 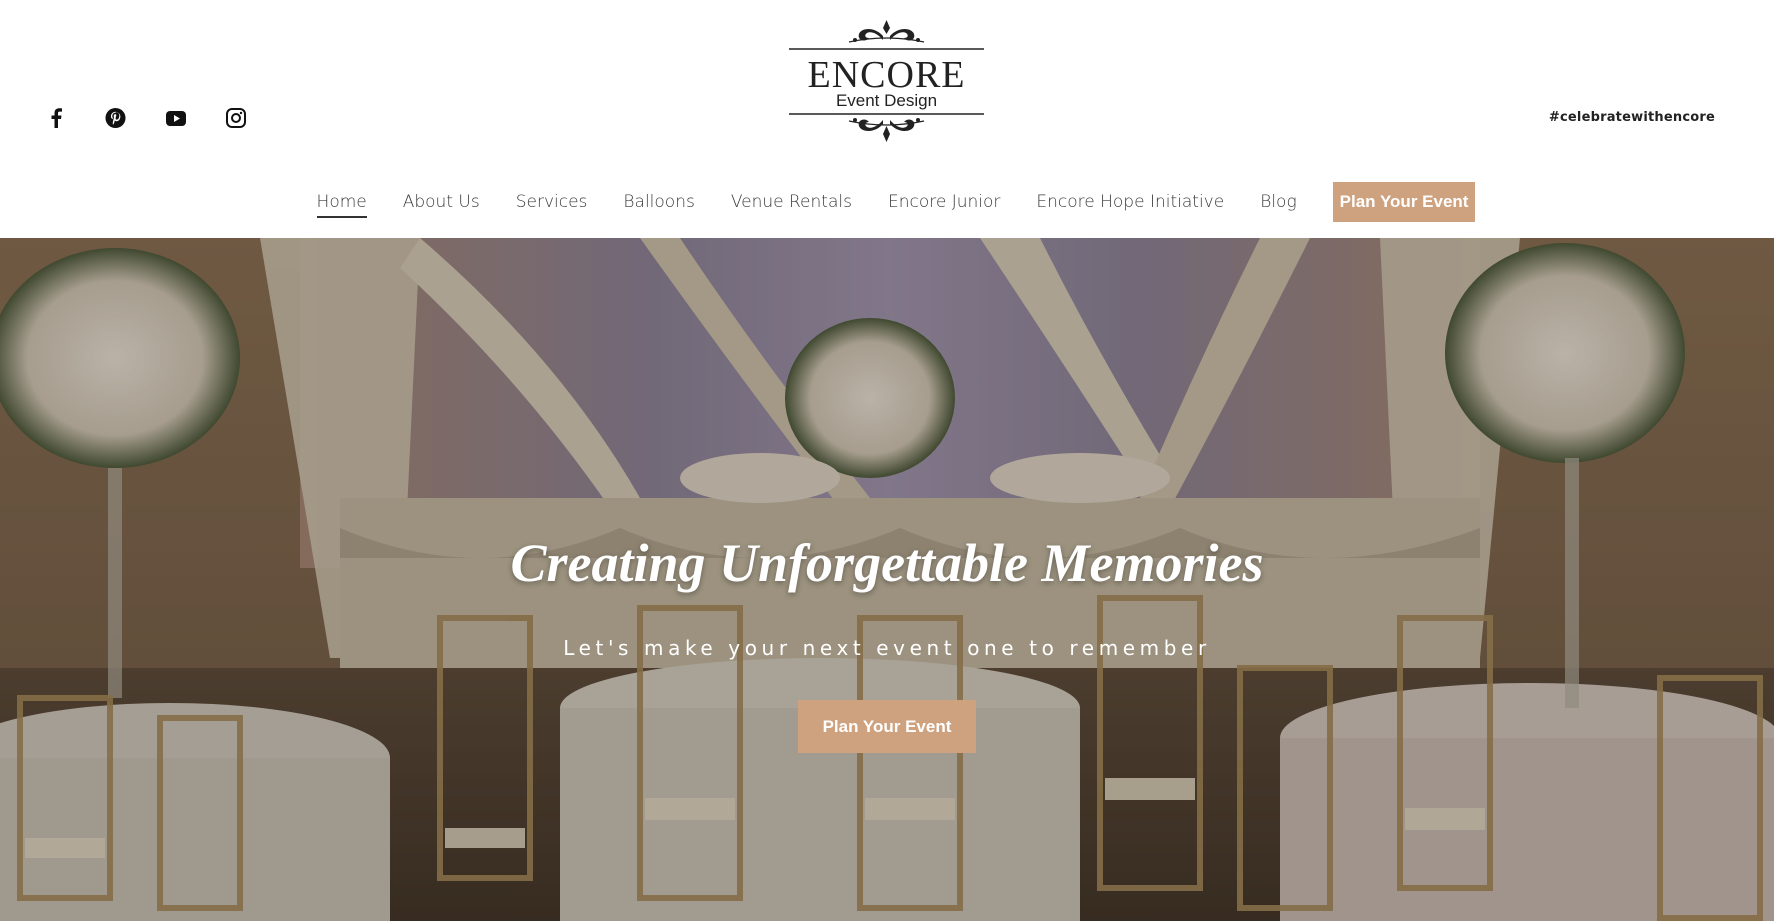 I want to click on hashtag-text: #celebratewithencore, so click(x=1631, y=117).